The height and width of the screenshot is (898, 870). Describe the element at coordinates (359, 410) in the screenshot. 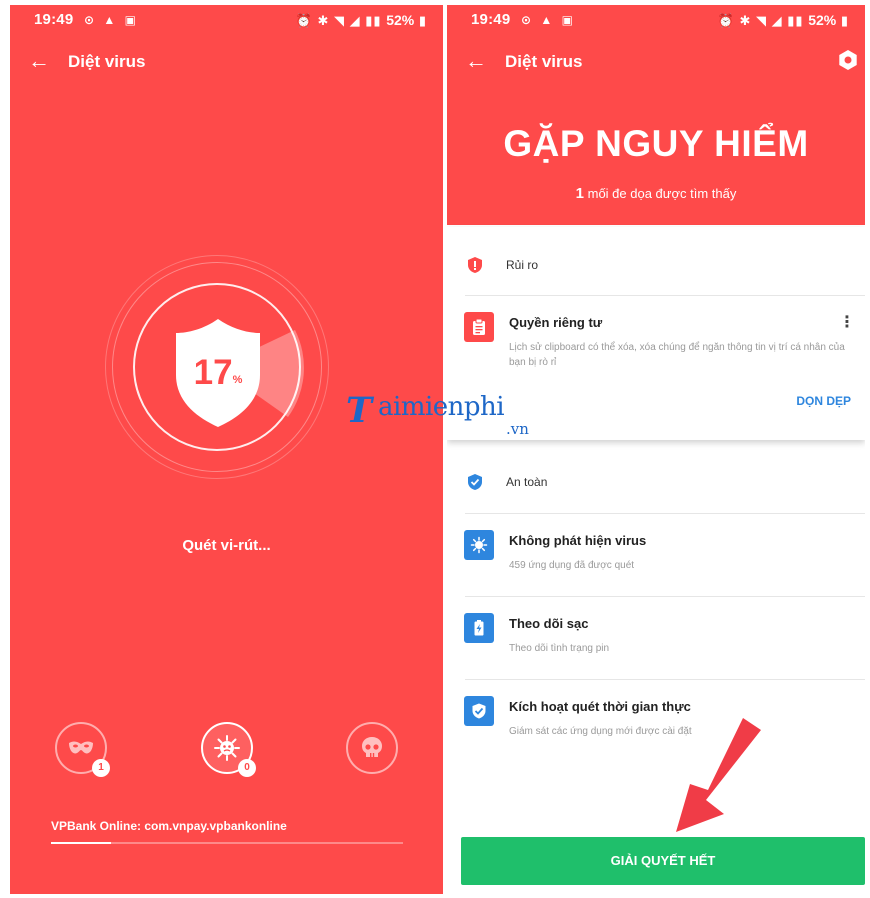

I see `watermark-logo-letter: T` at that location.